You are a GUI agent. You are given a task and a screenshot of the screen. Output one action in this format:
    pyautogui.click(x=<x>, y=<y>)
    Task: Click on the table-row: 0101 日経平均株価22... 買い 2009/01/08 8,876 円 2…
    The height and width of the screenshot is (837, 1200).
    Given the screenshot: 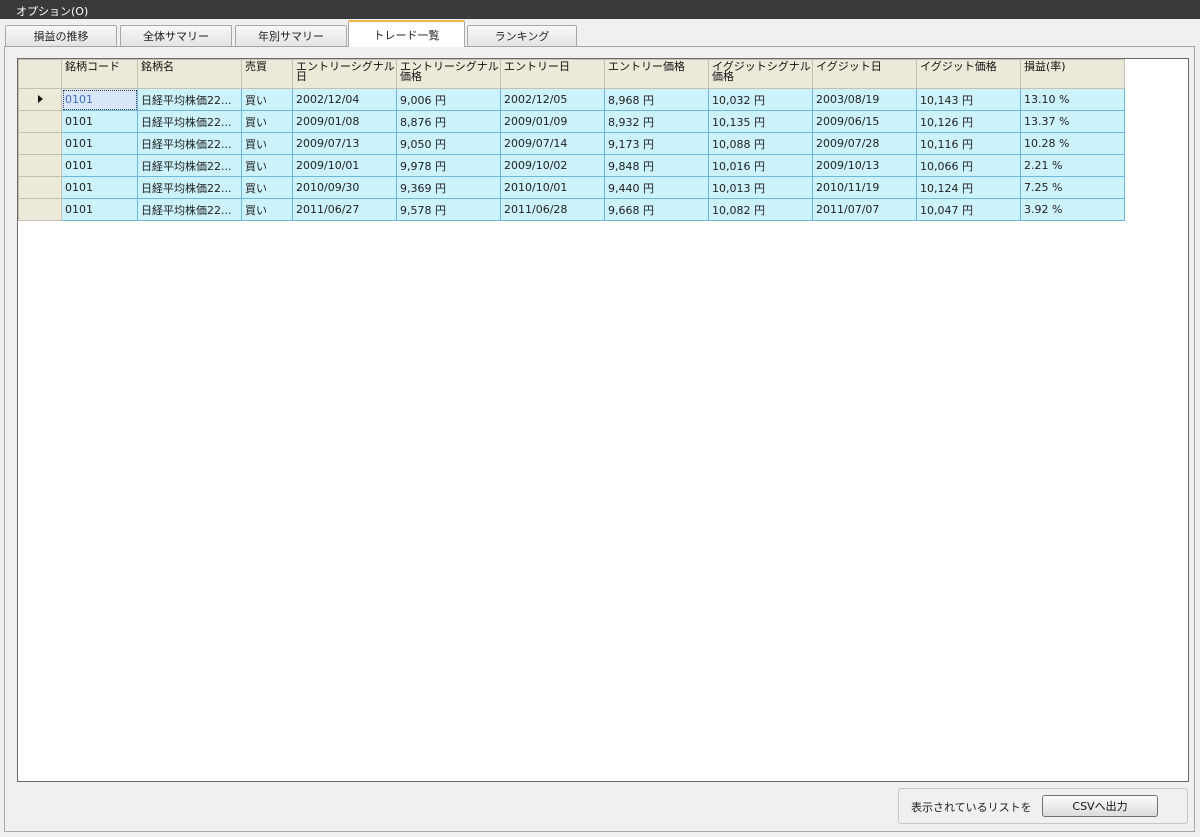 What is the action you would take?
    pyautogui.click(x=571, y=121)
    